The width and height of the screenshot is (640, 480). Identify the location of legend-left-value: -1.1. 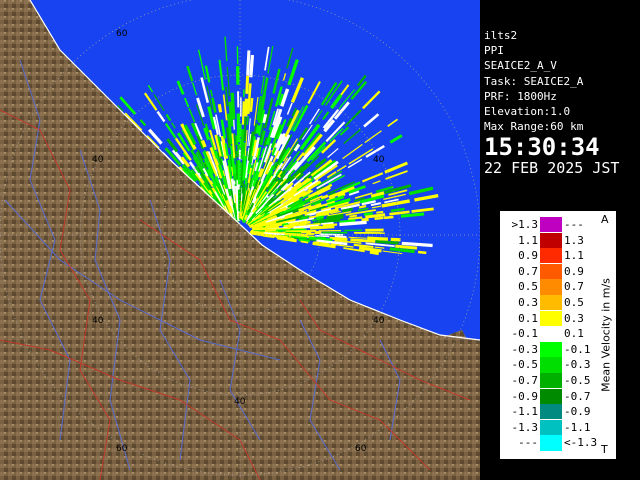
(525, 412).